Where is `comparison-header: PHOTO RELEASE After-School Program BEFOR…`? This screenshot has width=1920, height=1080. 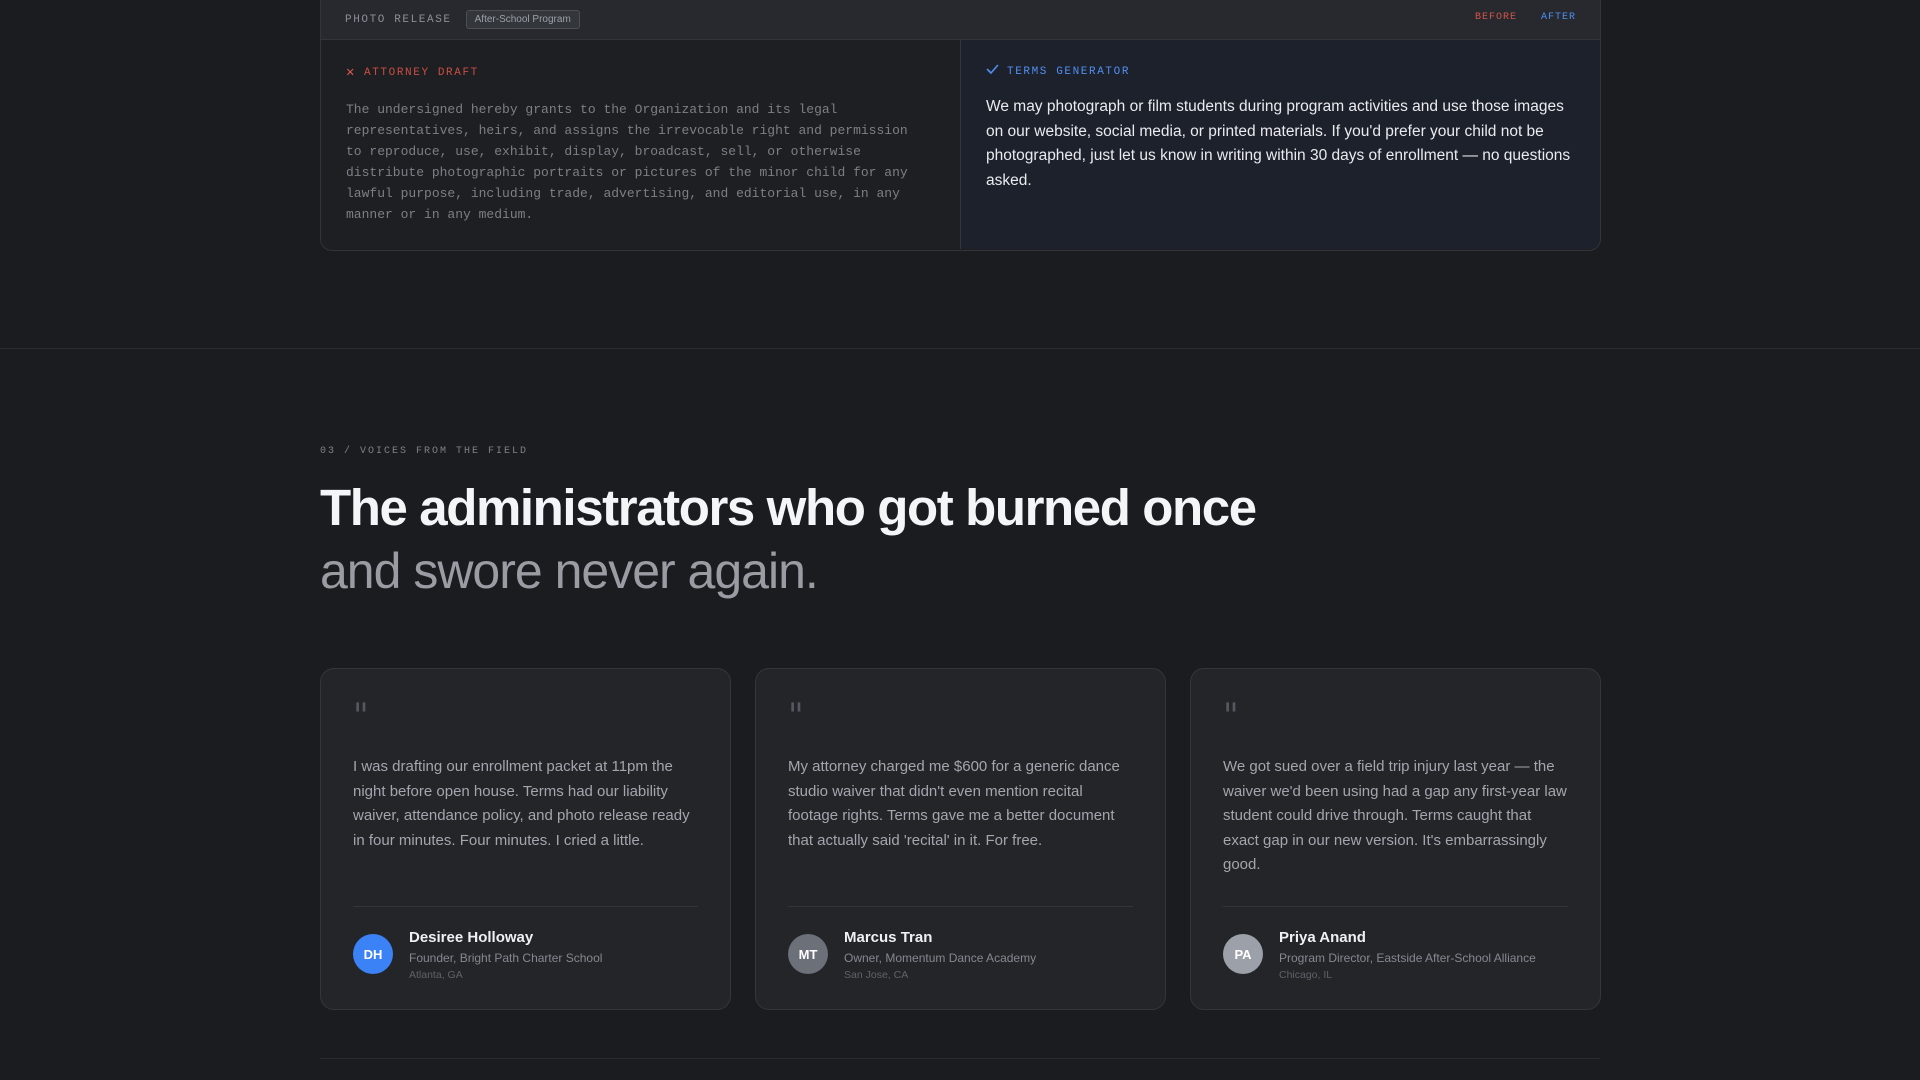 comparison-header: PHOTO RELEASE After-School Program BEFOR… is located at coordinates (960, 20).